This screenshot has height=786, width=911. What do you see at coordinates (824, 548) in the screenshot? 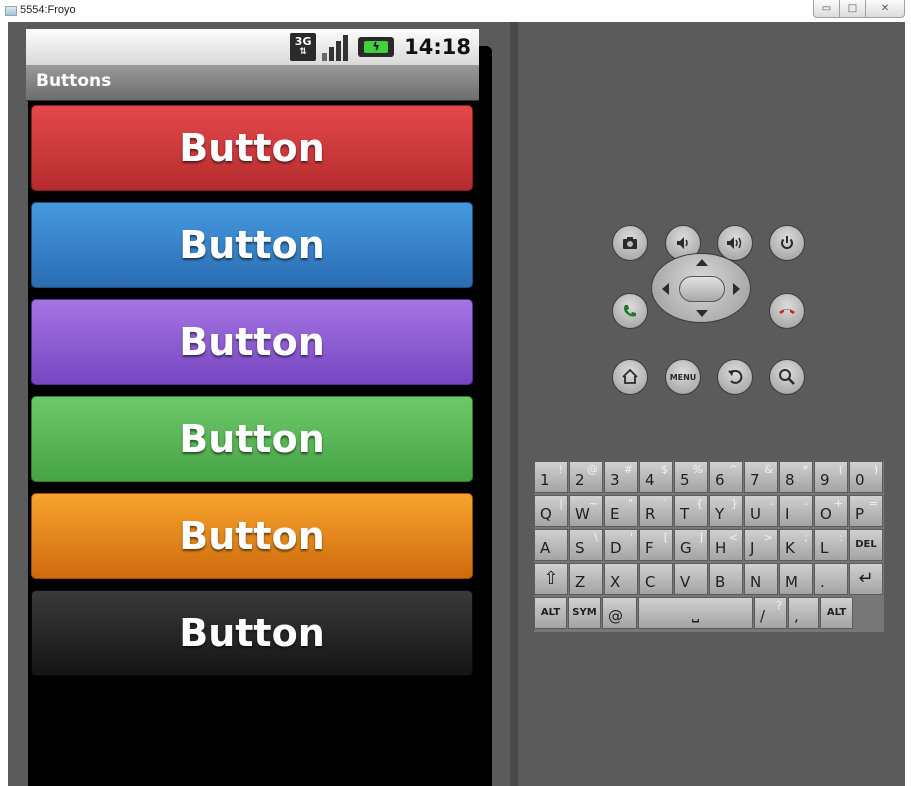
I see `key-main-label: L` at bounding box center [824, 548].